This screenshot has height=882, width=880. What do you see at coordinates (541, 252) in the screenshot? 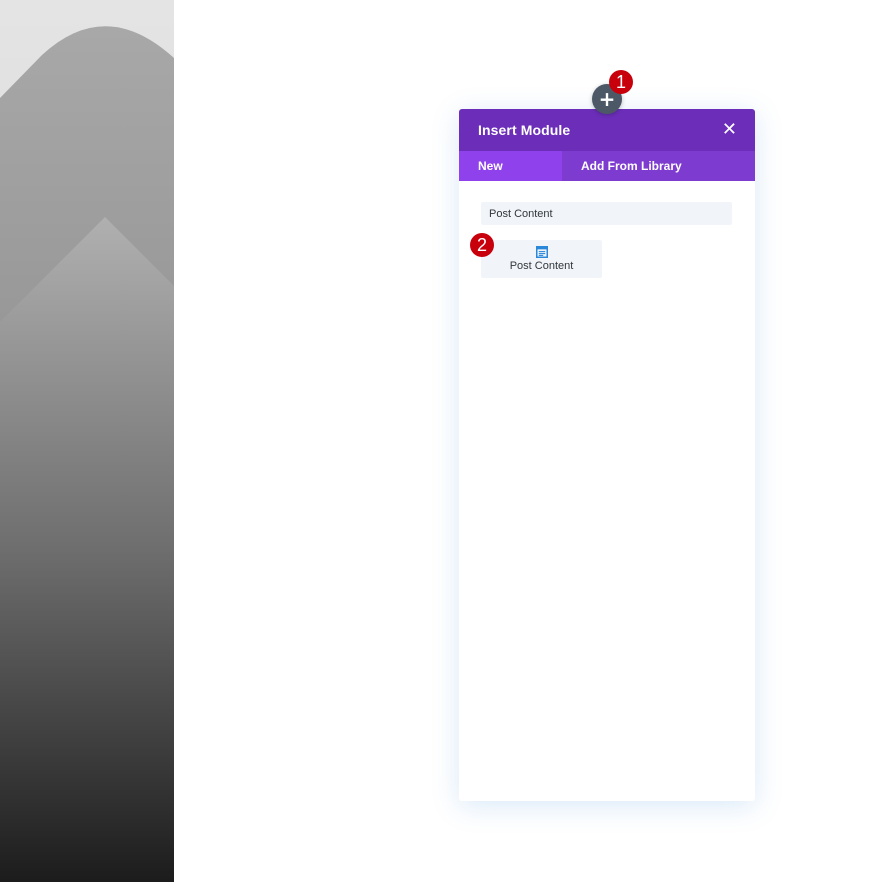
I see `post-content-icon` at bounding box center [541, 252].